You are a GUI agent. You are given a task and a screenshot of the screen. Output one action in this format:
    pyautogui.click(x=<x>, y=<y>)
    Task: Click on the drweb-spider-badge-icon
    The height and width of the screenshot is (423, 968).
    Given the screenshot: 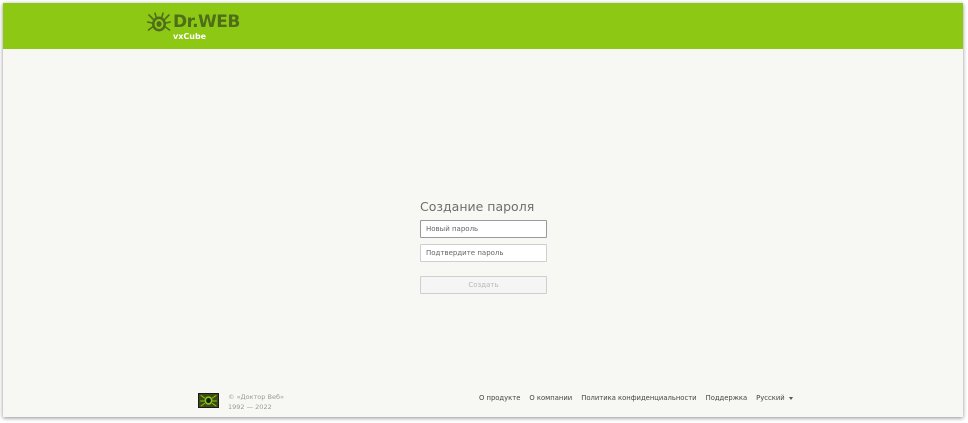 What is the action you would take?
    pyautogui.click(x=208, y=400)
    